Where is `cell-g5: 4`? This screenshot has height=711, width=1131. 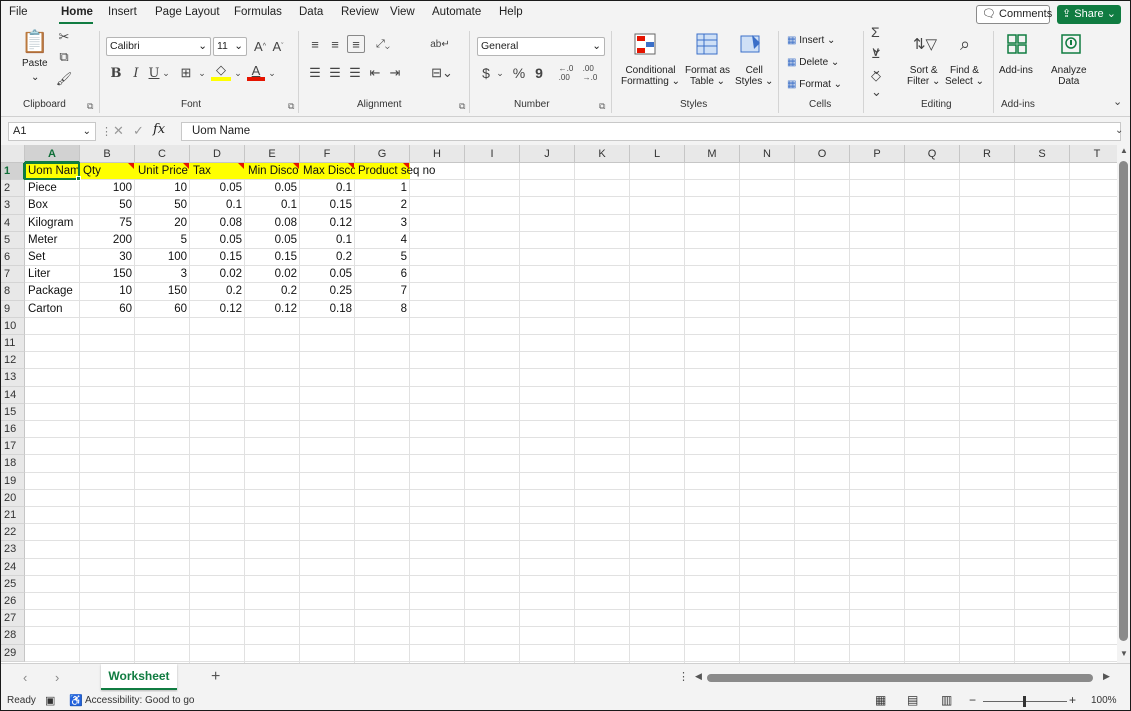 cell-g5: 4 is located at coordinates (382, 240).